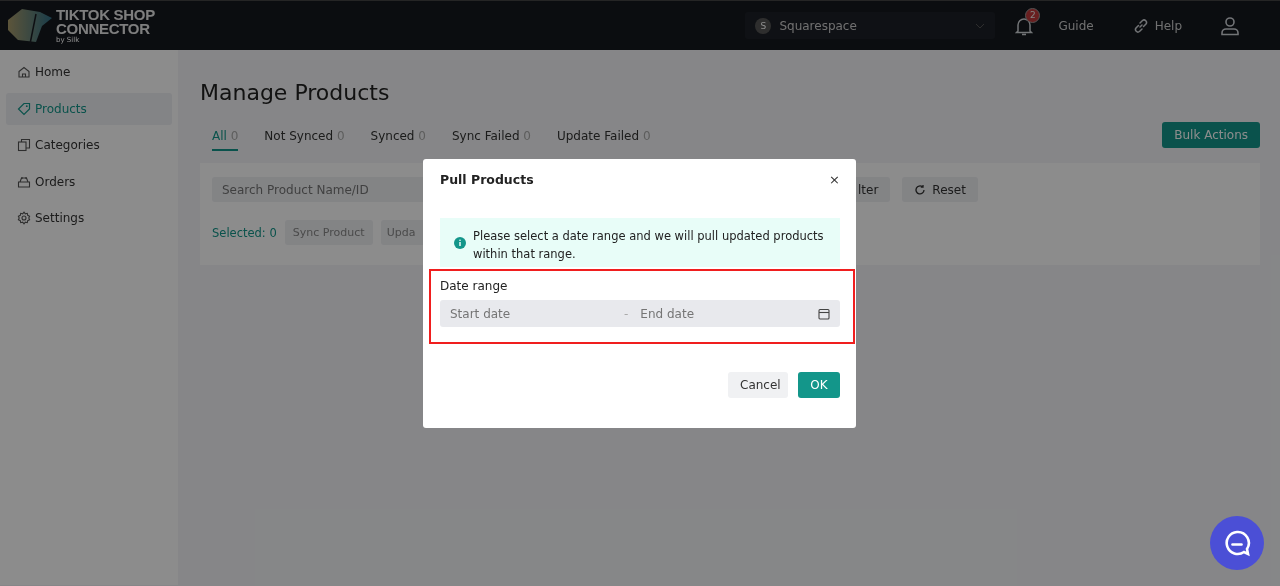 This screenshot has width=1280, height=586. What do you see at coordinates (89, 108) in the screenshot?
I see `sidebar-item: Products` at bounding box center [89, 108].